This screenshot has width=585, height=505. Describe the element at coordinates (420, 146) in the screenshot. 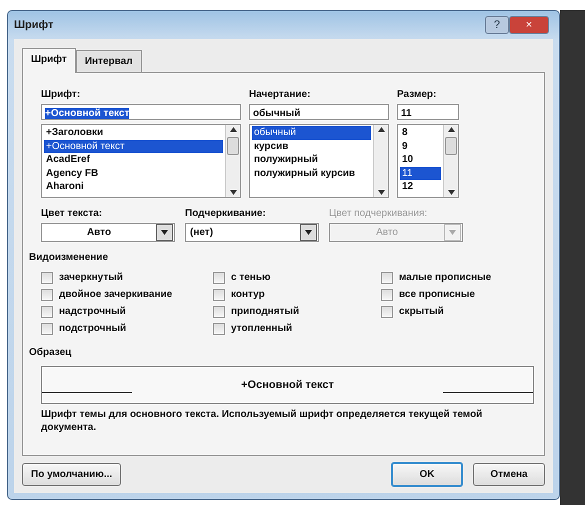

I see `list-item: 9` at that location.